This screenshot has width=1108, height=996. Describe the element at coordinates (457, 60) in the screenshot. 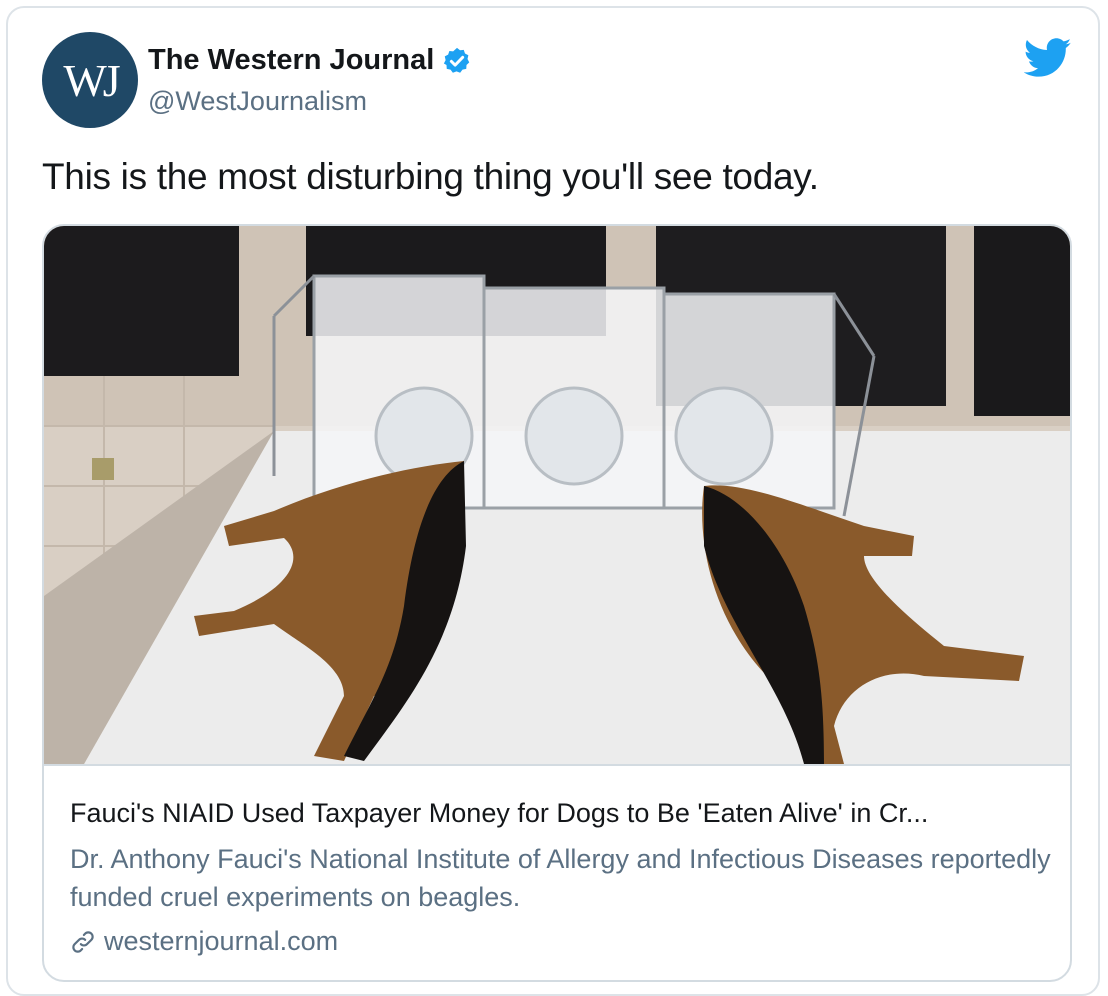

I see `verified-badge-icon` at that location.